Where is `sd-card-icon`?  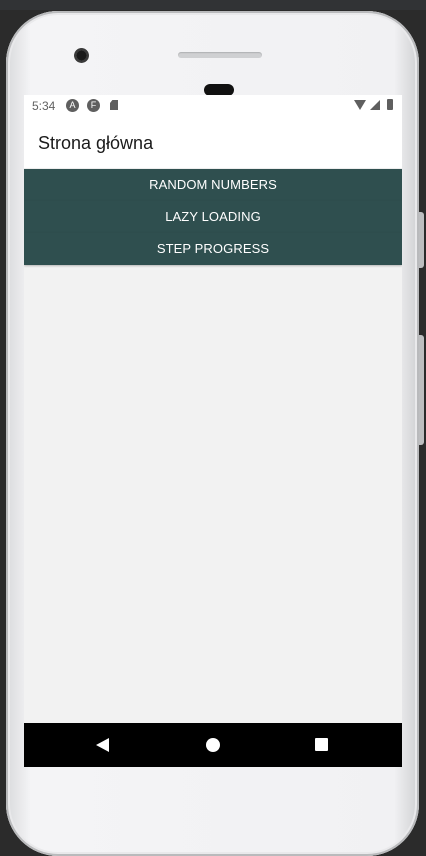
sd-card-icon is located at coordinates (114, 105).